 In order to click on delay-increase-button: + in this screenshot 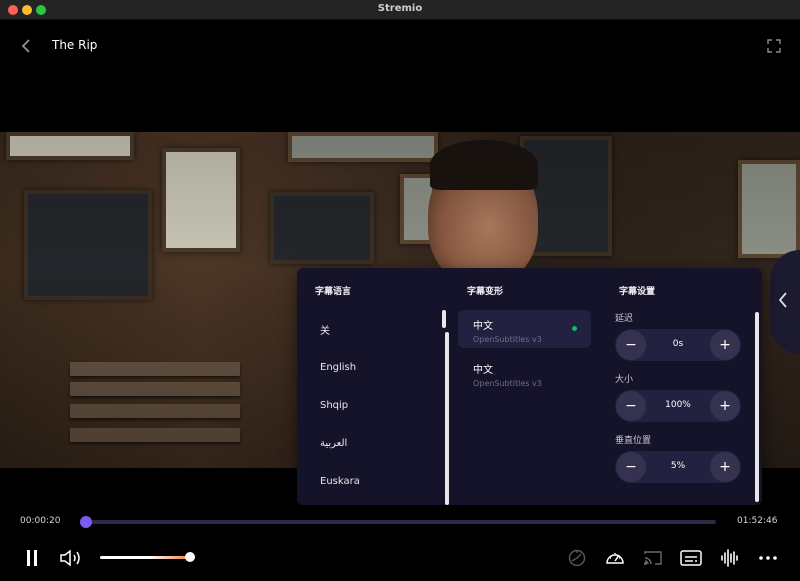, I will do `click(725, 345)`.